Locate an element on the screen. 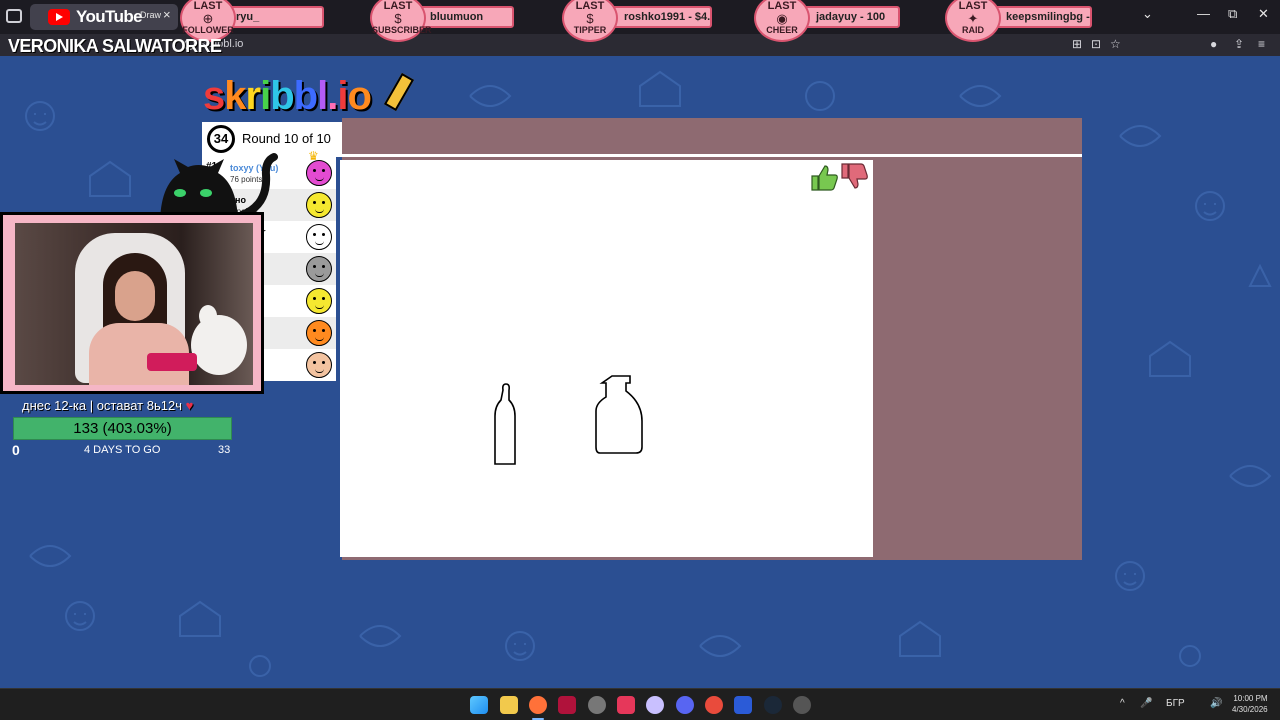 Image resolution: width=1280 pixels, height=720 pixels. last-raid-value: keepsmilingbg - 2 is located at coordinates (1042, 17).